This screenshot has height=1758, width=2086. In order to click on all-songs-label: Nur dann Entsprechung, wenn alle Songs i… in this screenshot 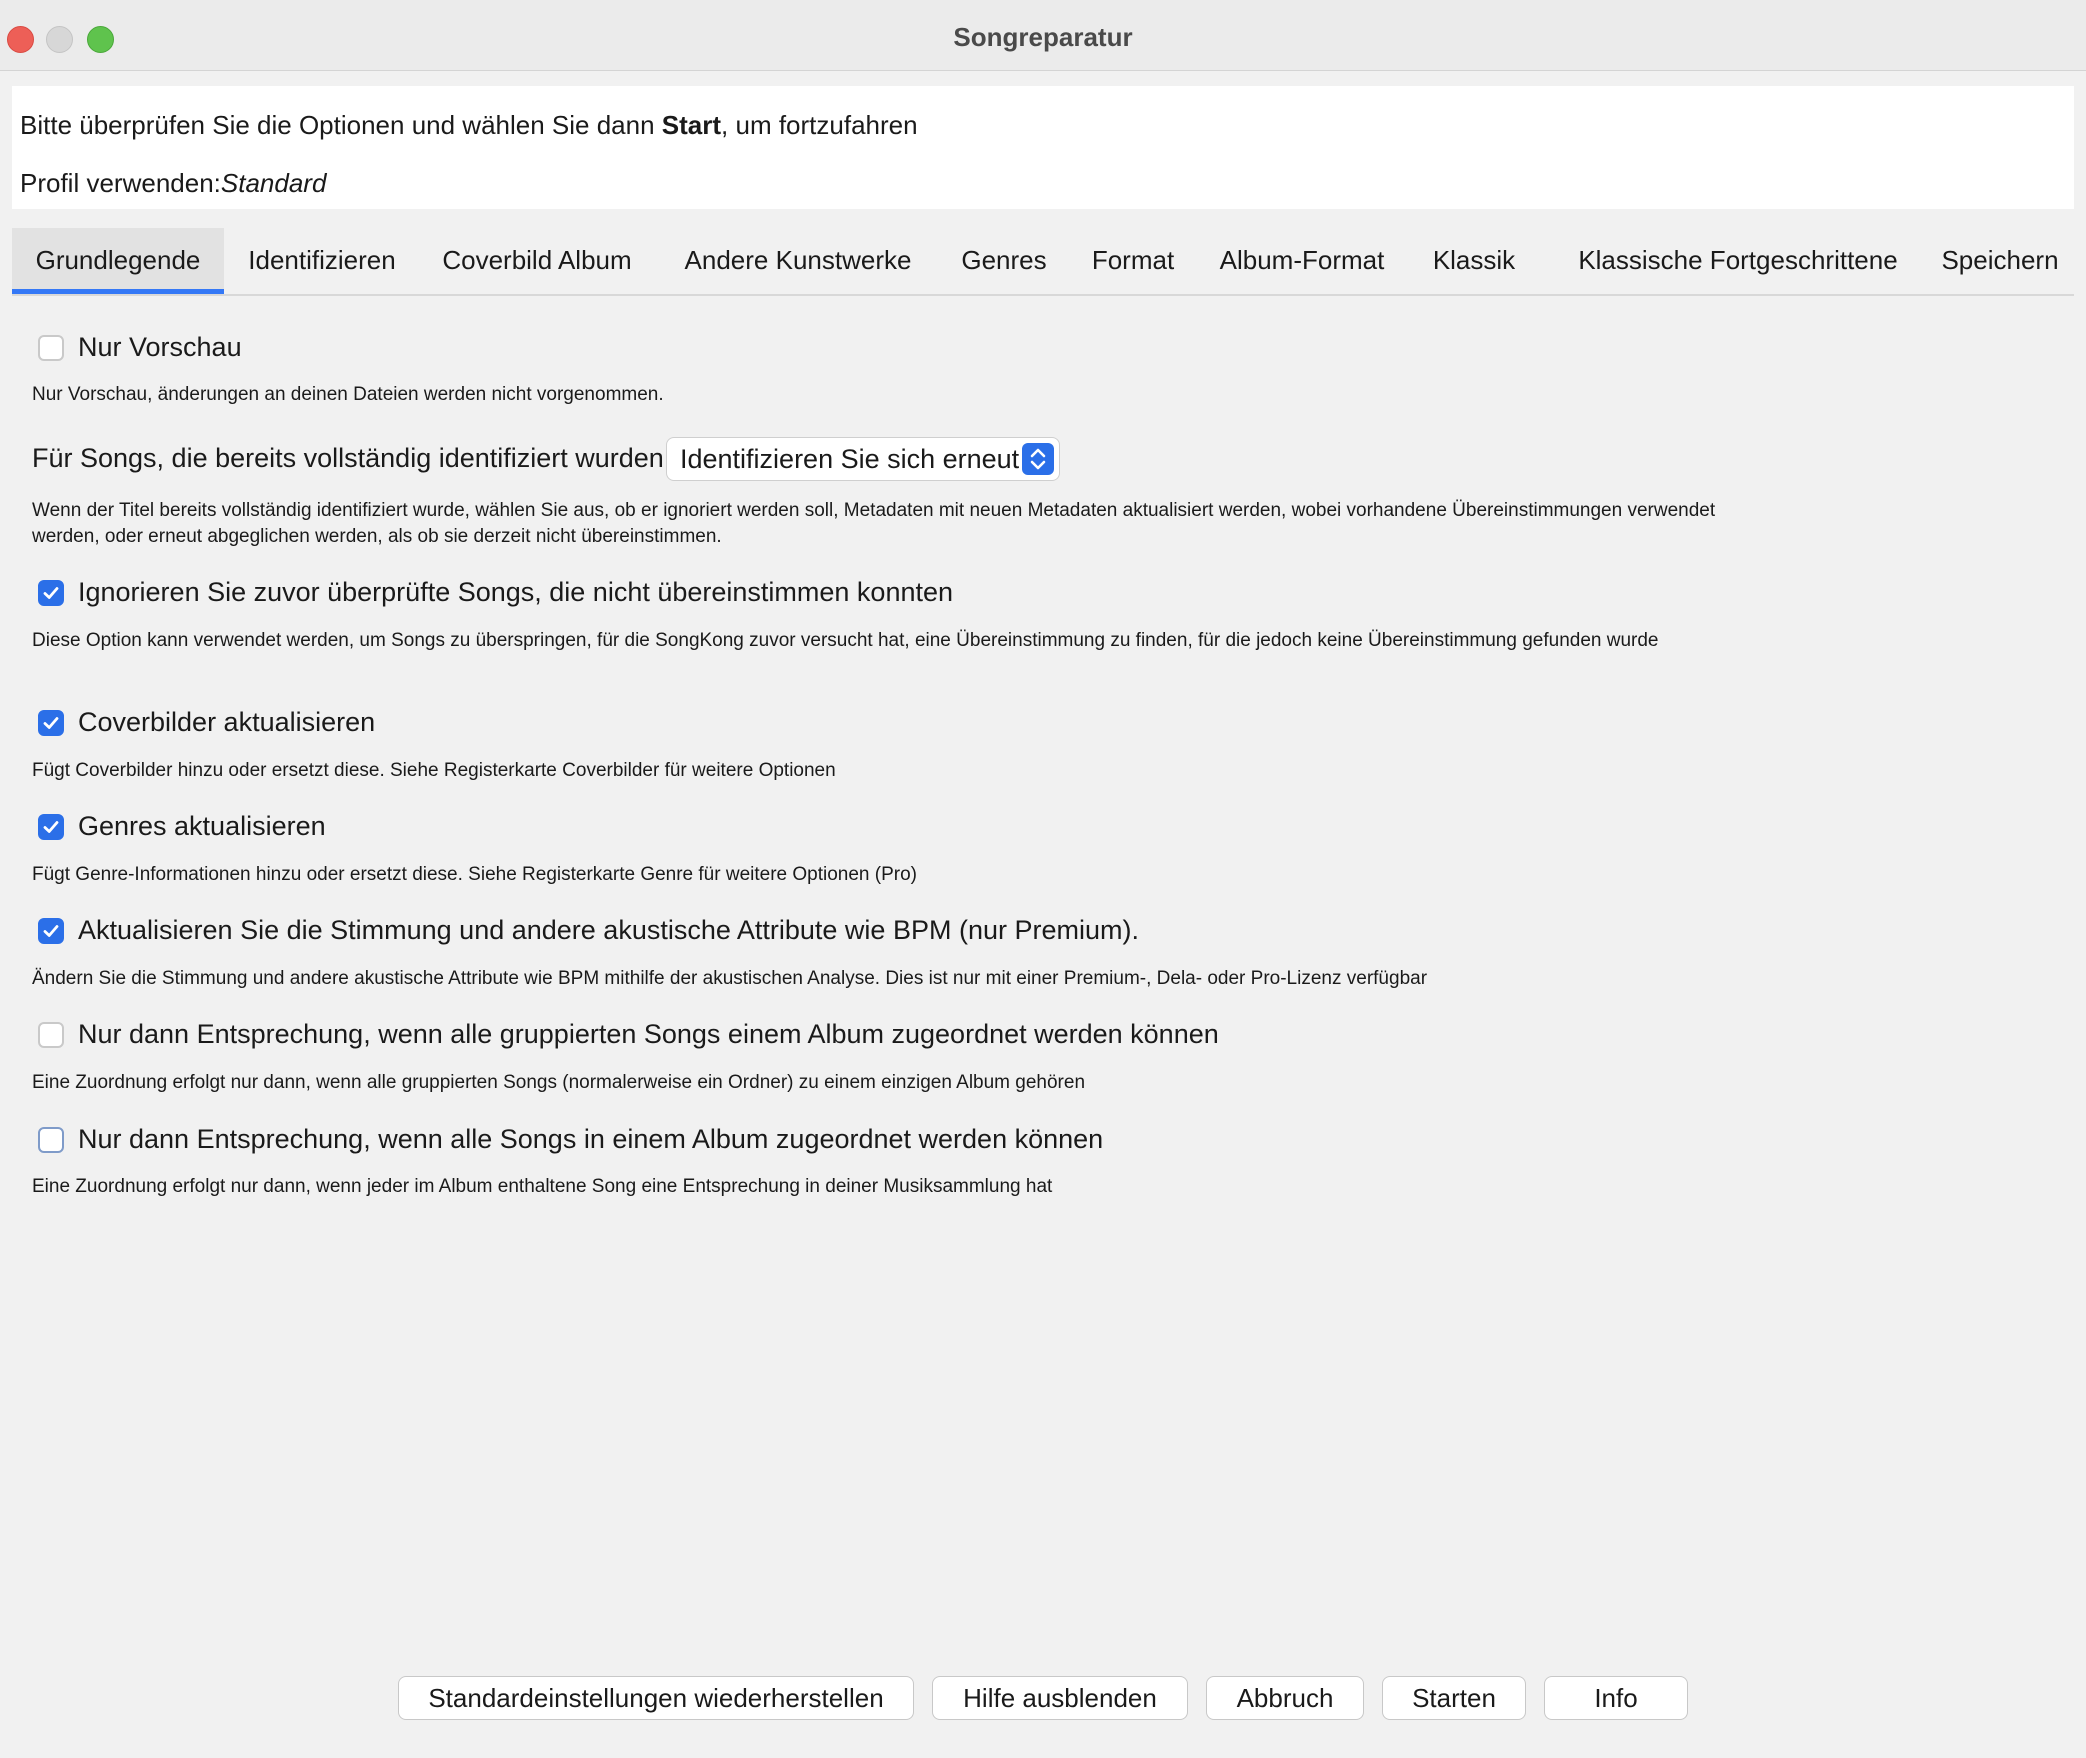, I will do `click(591, 1139)`.